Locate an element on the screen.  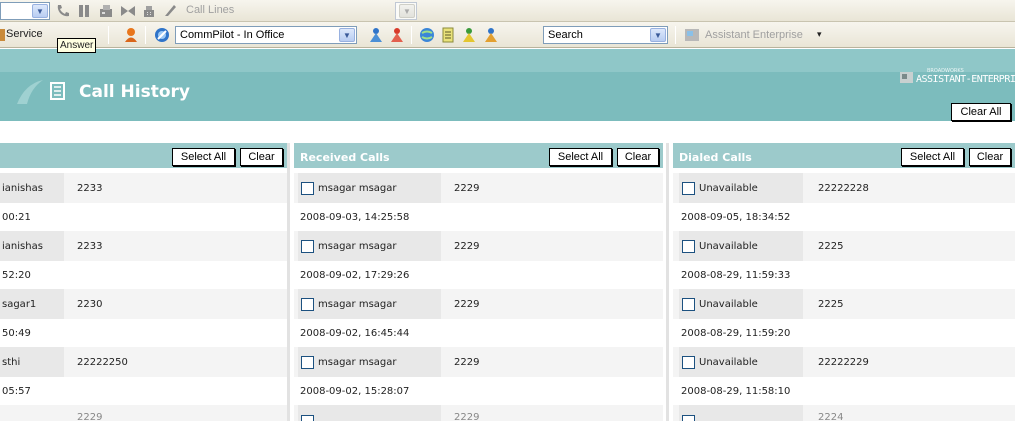
transfer-icon is located at coordinates (128, 11).